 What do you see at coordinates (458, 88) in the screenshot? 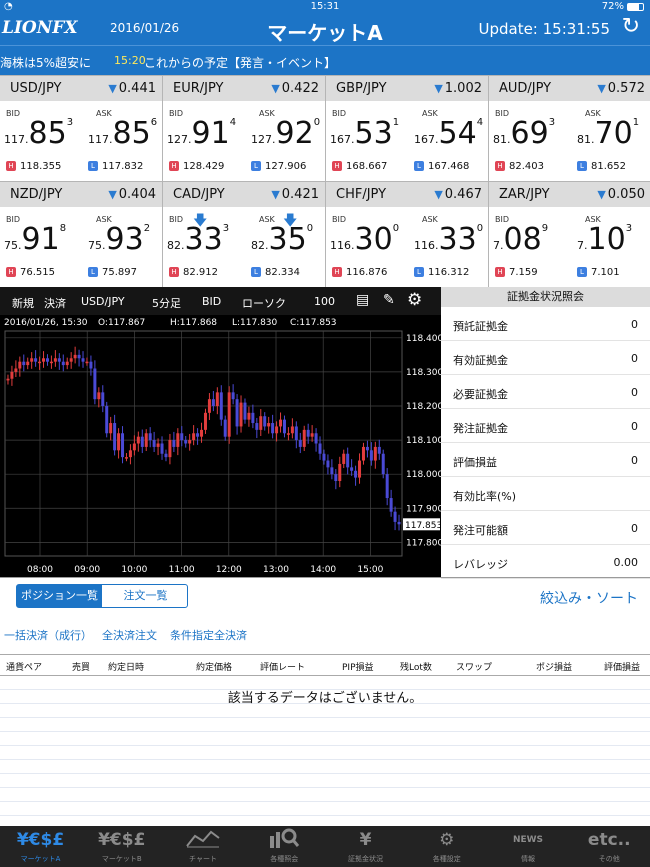
I see `change-value: ▼ 1.002` at bounding box center [458, 88].